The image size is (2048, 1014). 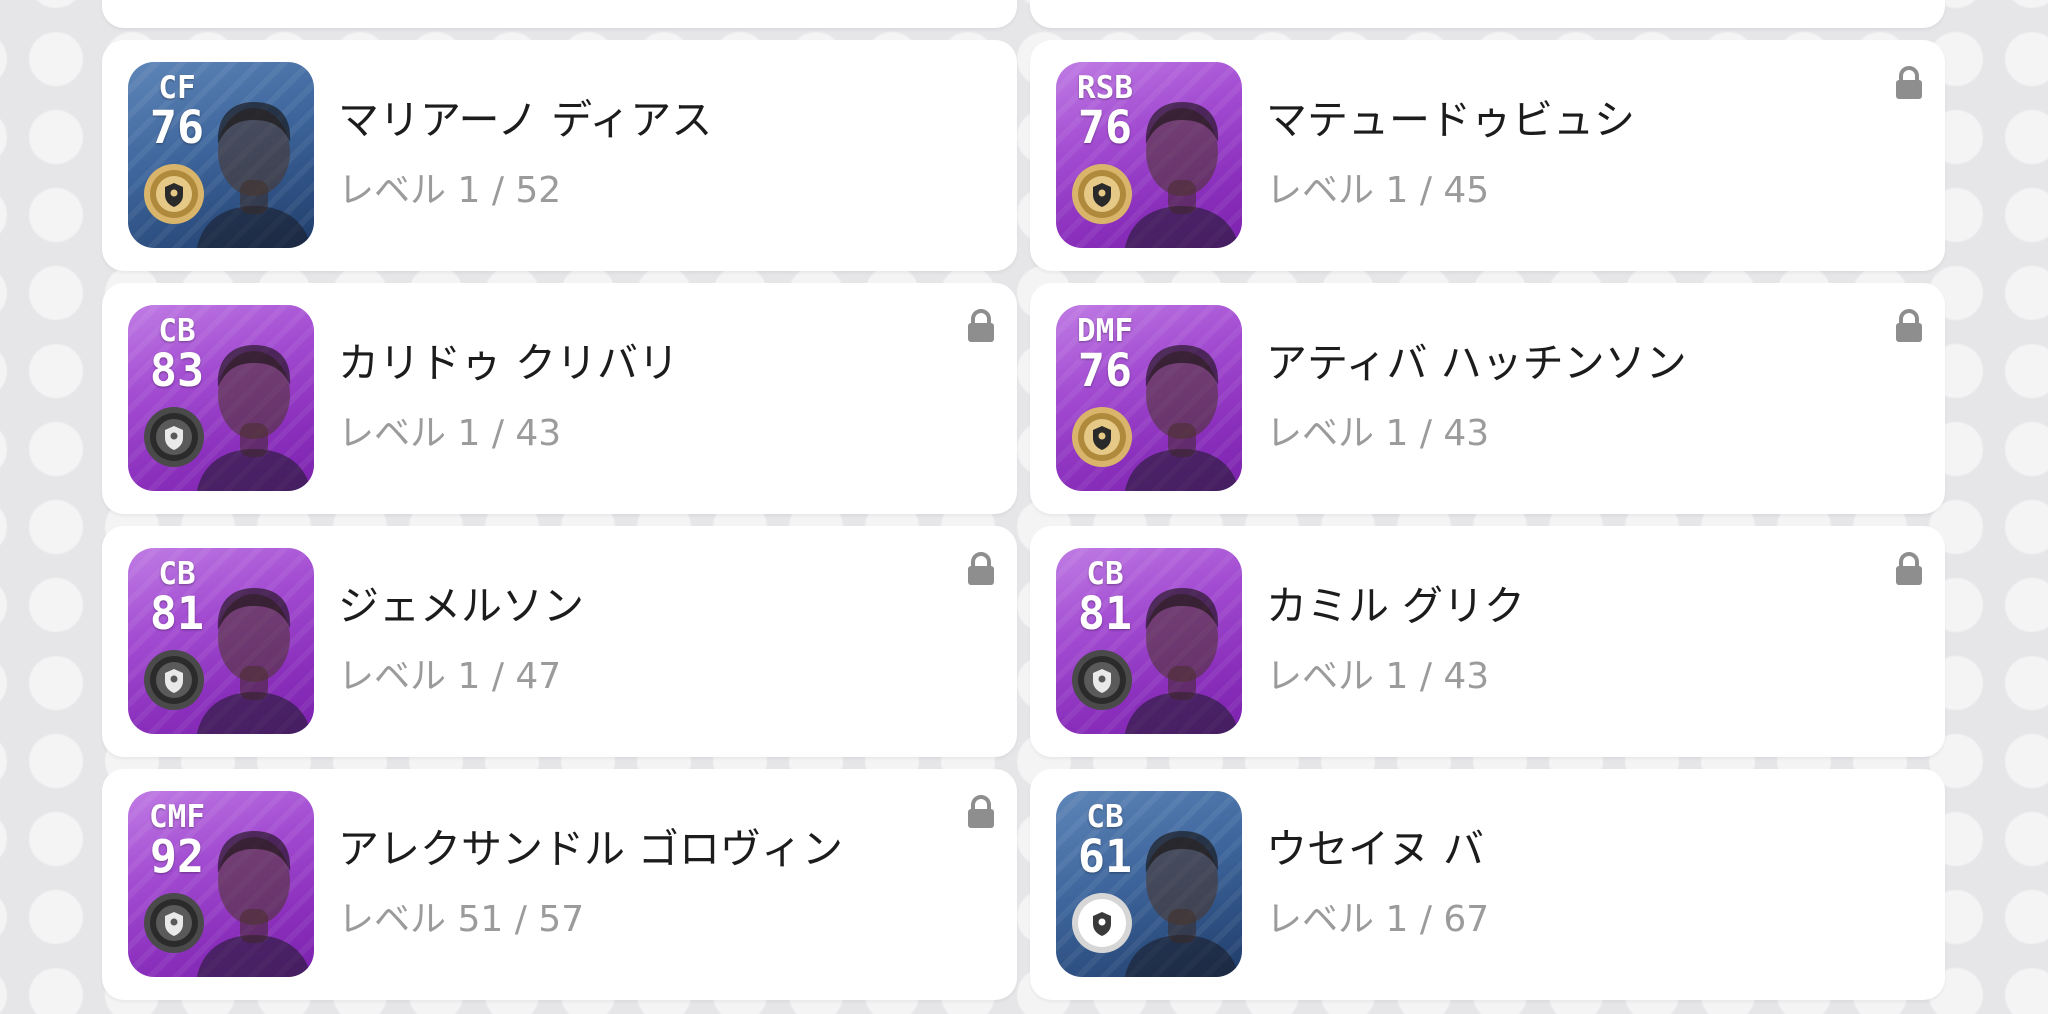 What do you see at coordinates (559, 884) in the screenshot?
I see `player-card: CMF 92 アレクサンドル ゴロヴィン レベル 51 / 57` at bounding box center [559, 884].